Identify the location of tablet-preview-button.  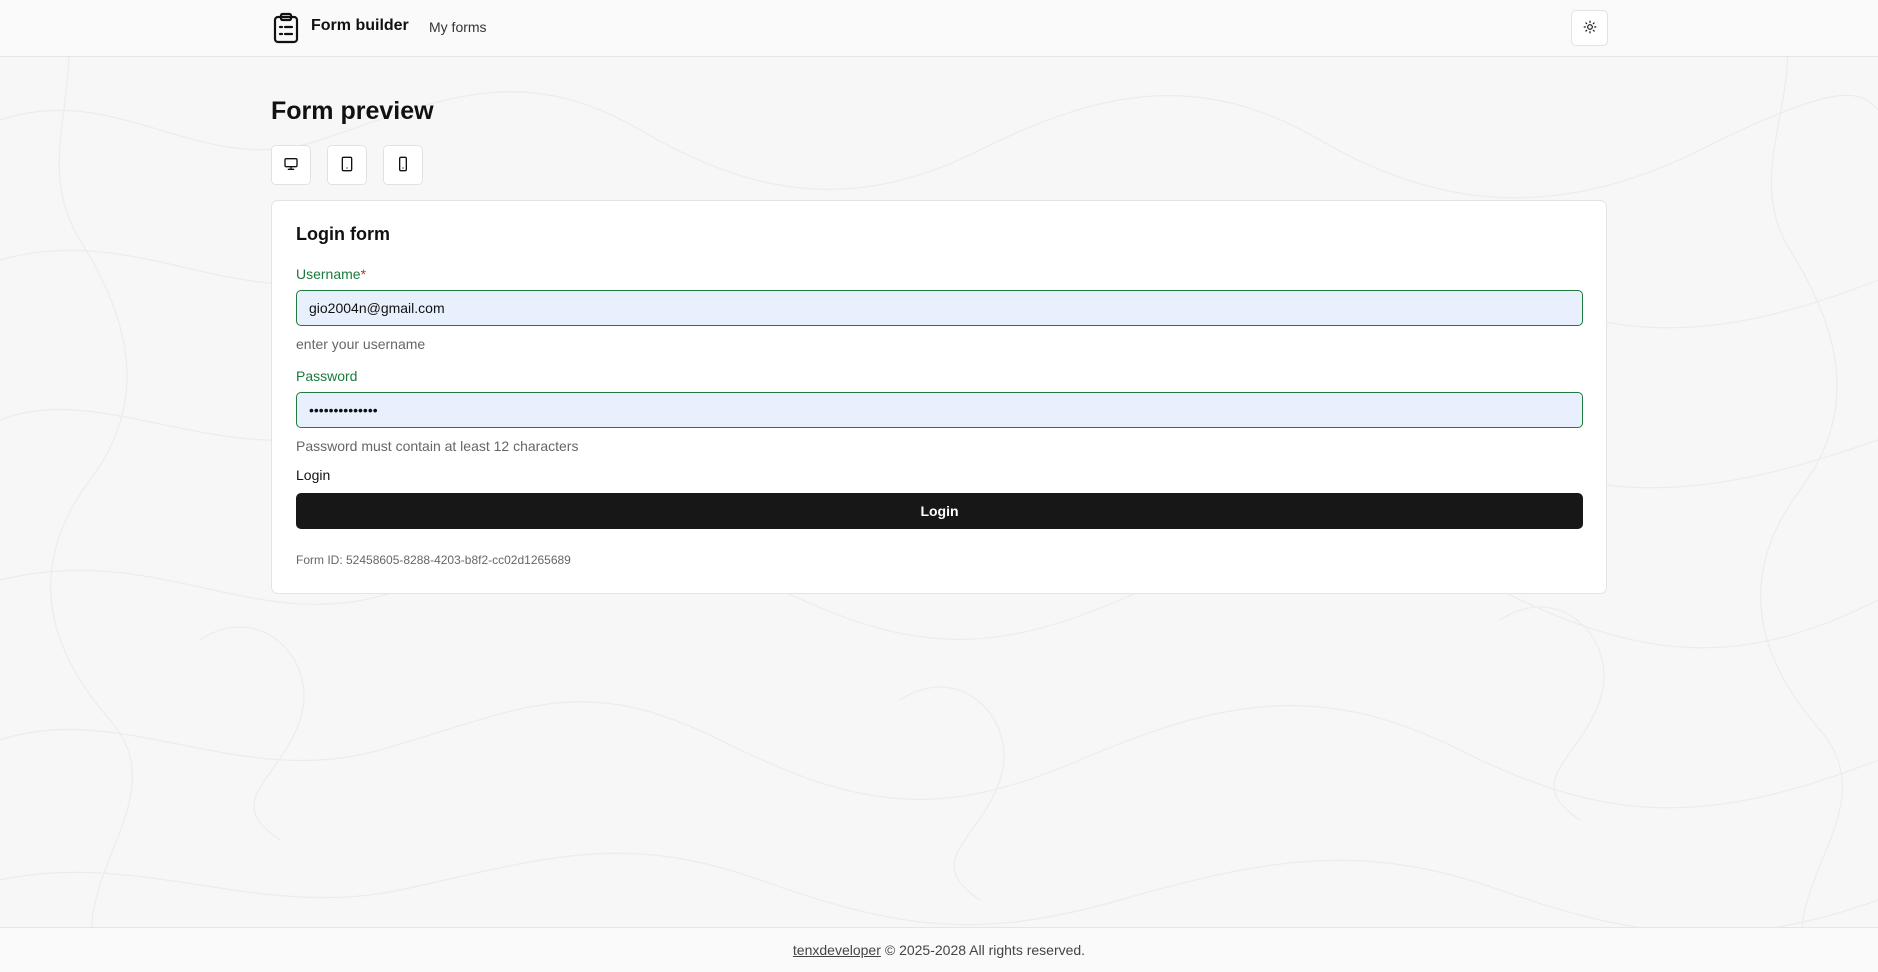
(347, 165).